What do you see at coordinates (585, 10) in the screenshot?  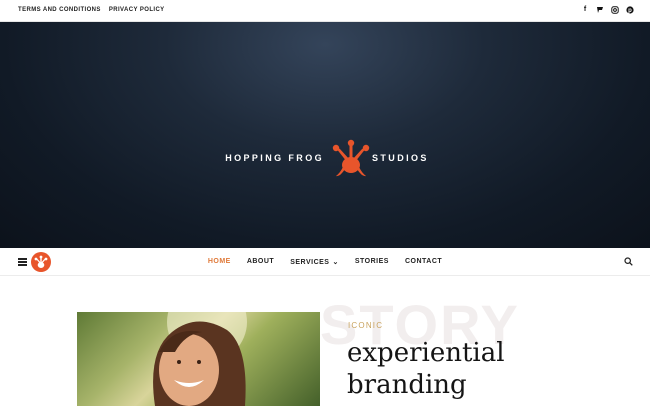 I see `facebook-icon: f` at bounding box center [585, 10].